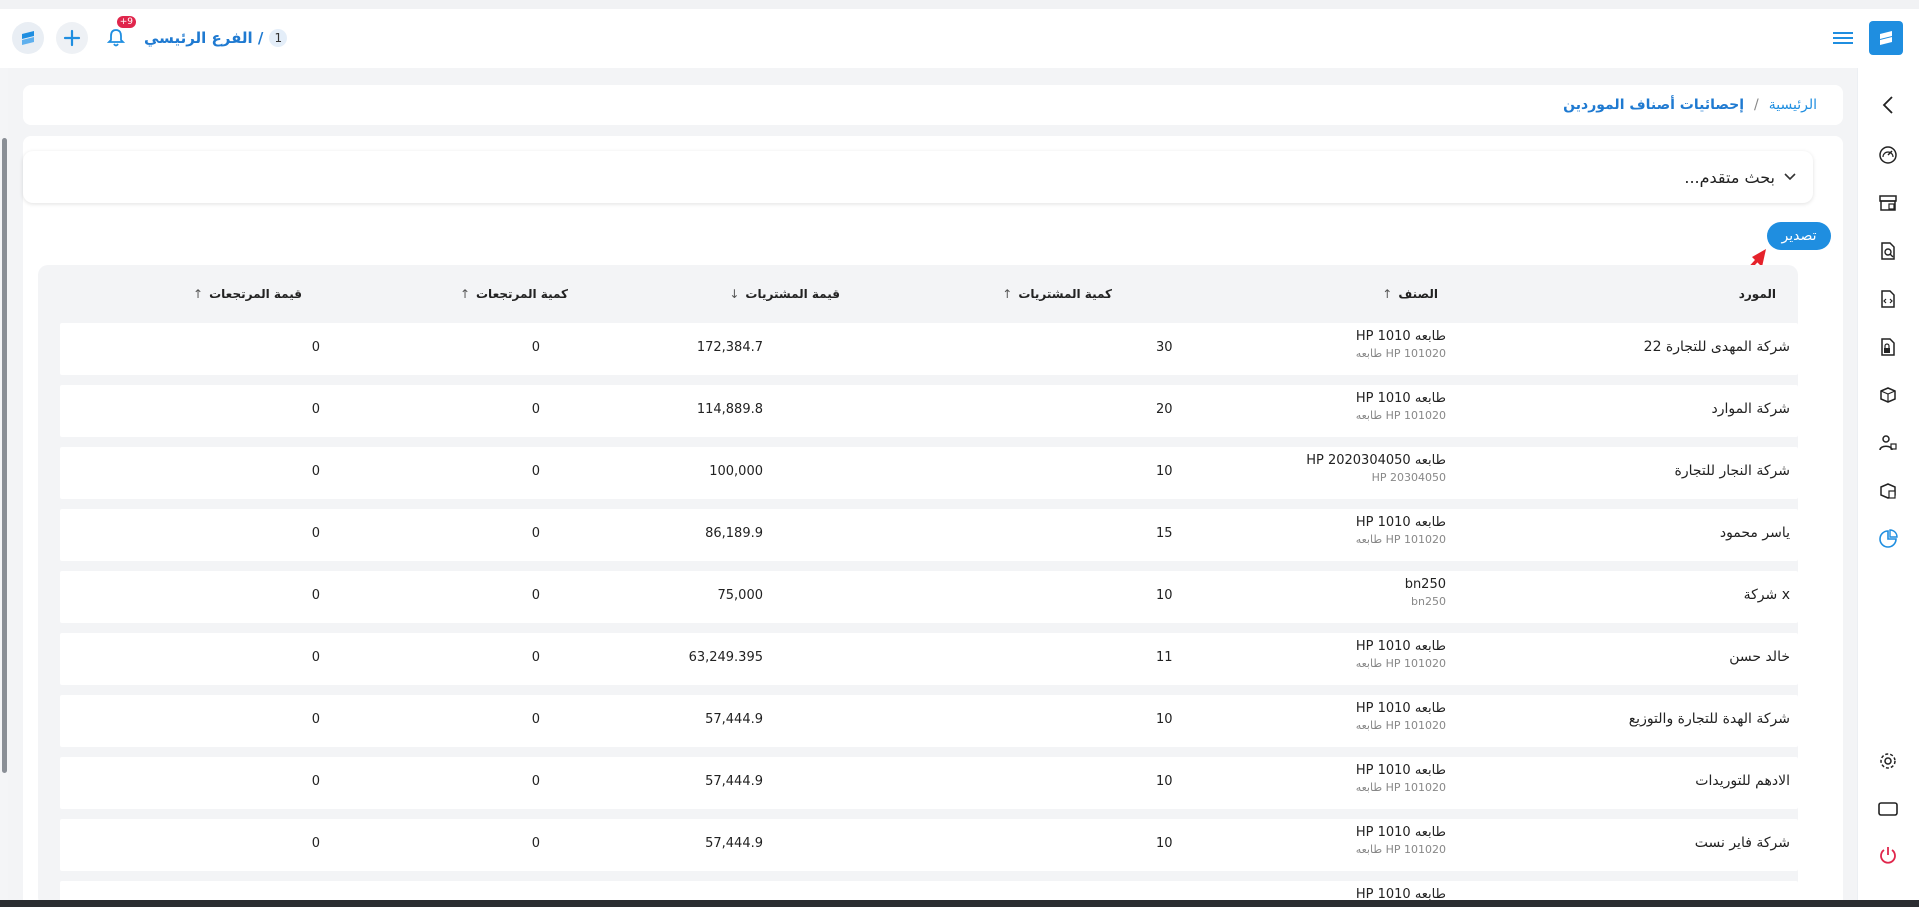 The width and height of the screenshot is (1919, 907). I want to click on scrollbar-thumb, so click(4, 455).